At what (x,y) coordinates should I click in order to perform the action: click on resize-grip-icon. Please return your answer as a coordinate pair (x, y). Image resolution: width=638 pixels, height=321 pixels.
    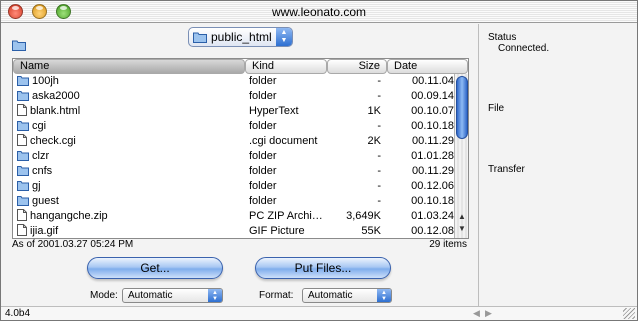
    Looking at the image, I should click on (629, 313).